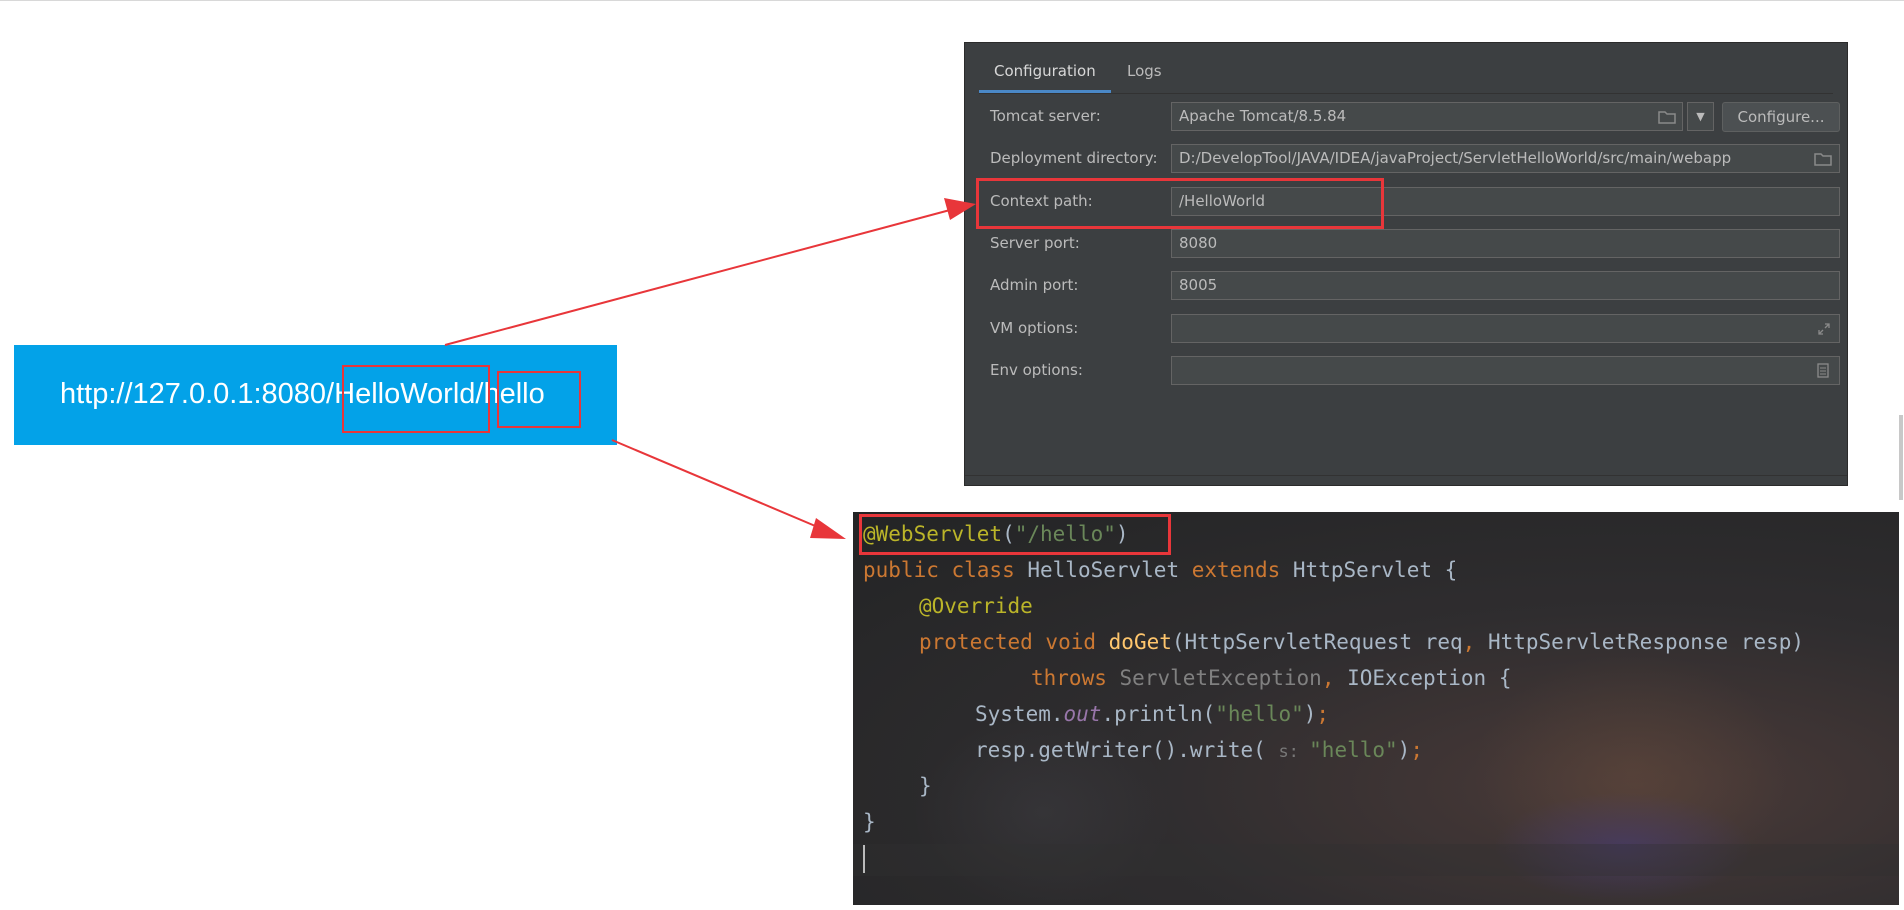 Image resolution: width=1904 pixels, height=910 pixels. I want to click on tab-configuration: Configuration, so click(1045, 71).